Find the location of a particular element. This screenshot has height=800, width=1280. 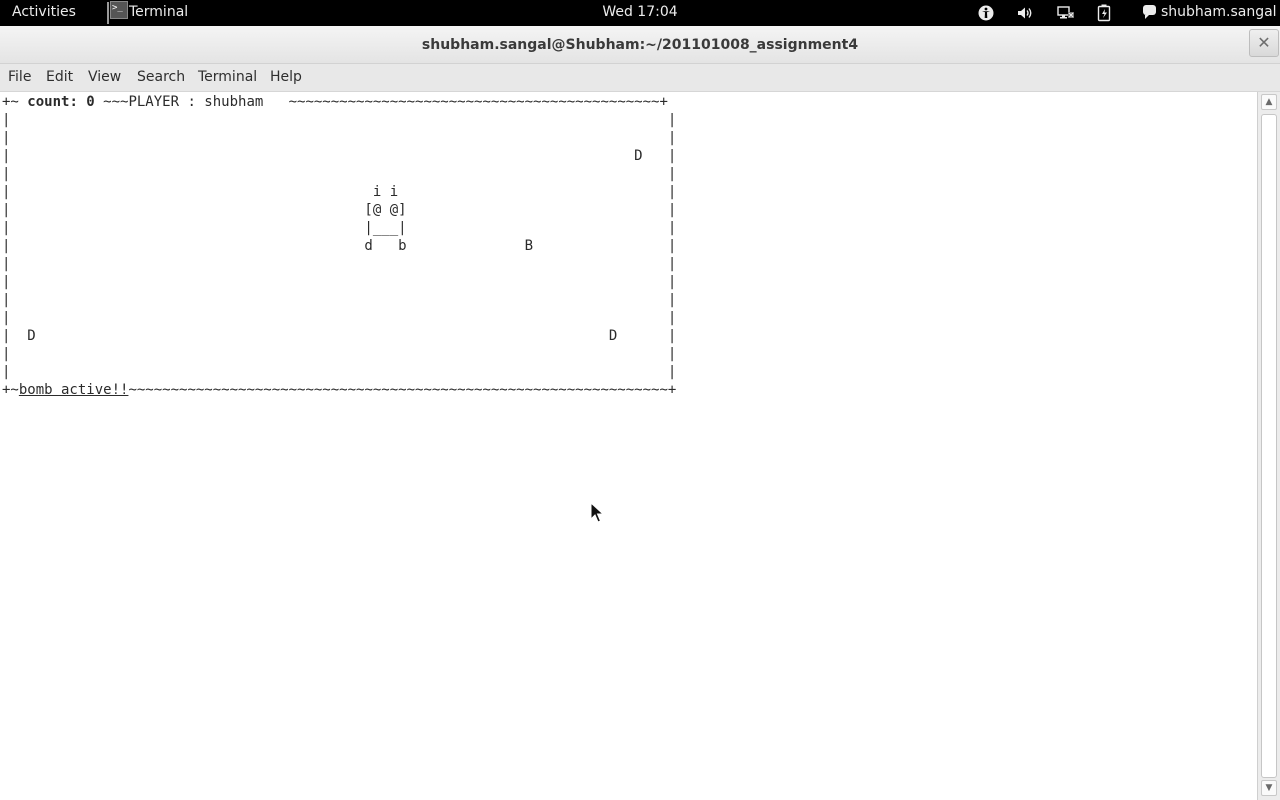

volume-icon is located at coordinates (1025, 13).